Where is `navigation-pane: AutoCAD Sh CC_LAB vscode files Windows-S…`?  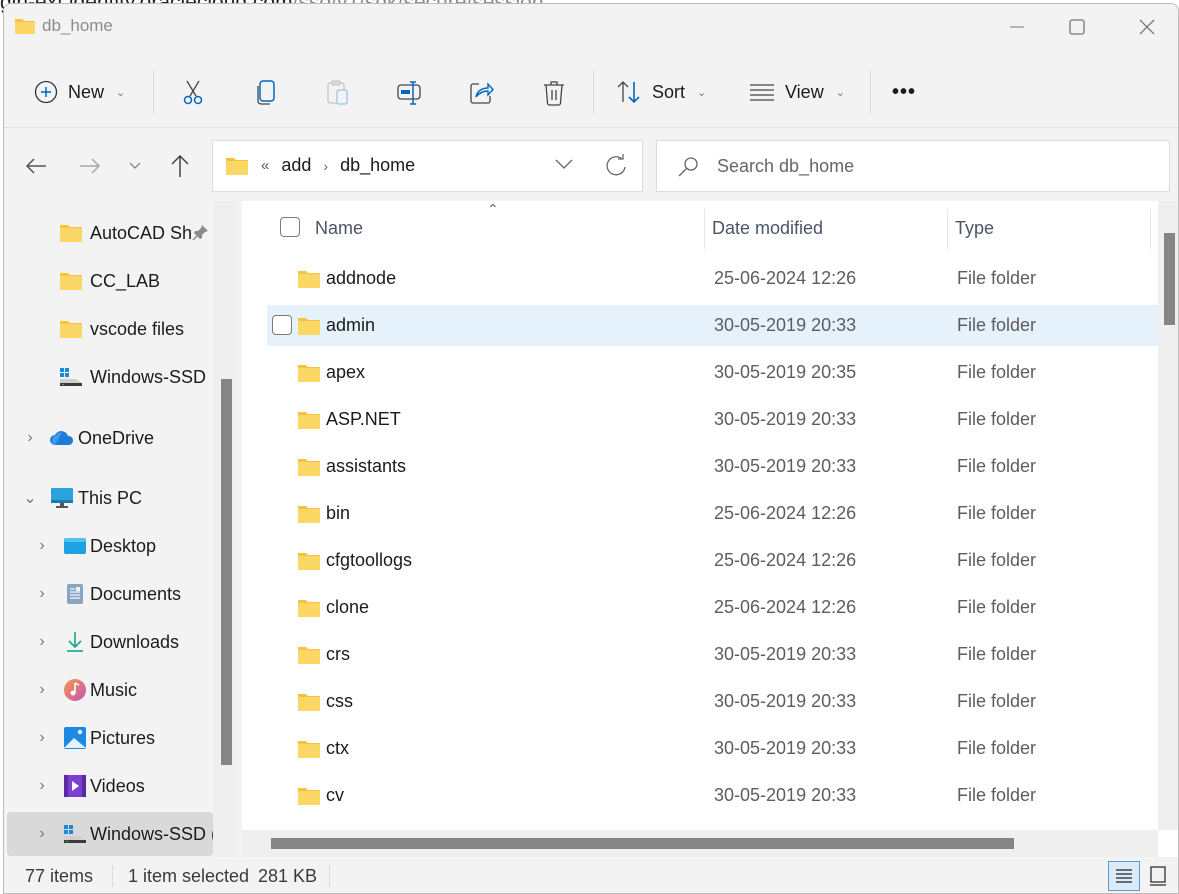 navigation-pane: AutoCAD Sh CC_LAB vscode files Windows-S… is located at coordinates (122, 529).